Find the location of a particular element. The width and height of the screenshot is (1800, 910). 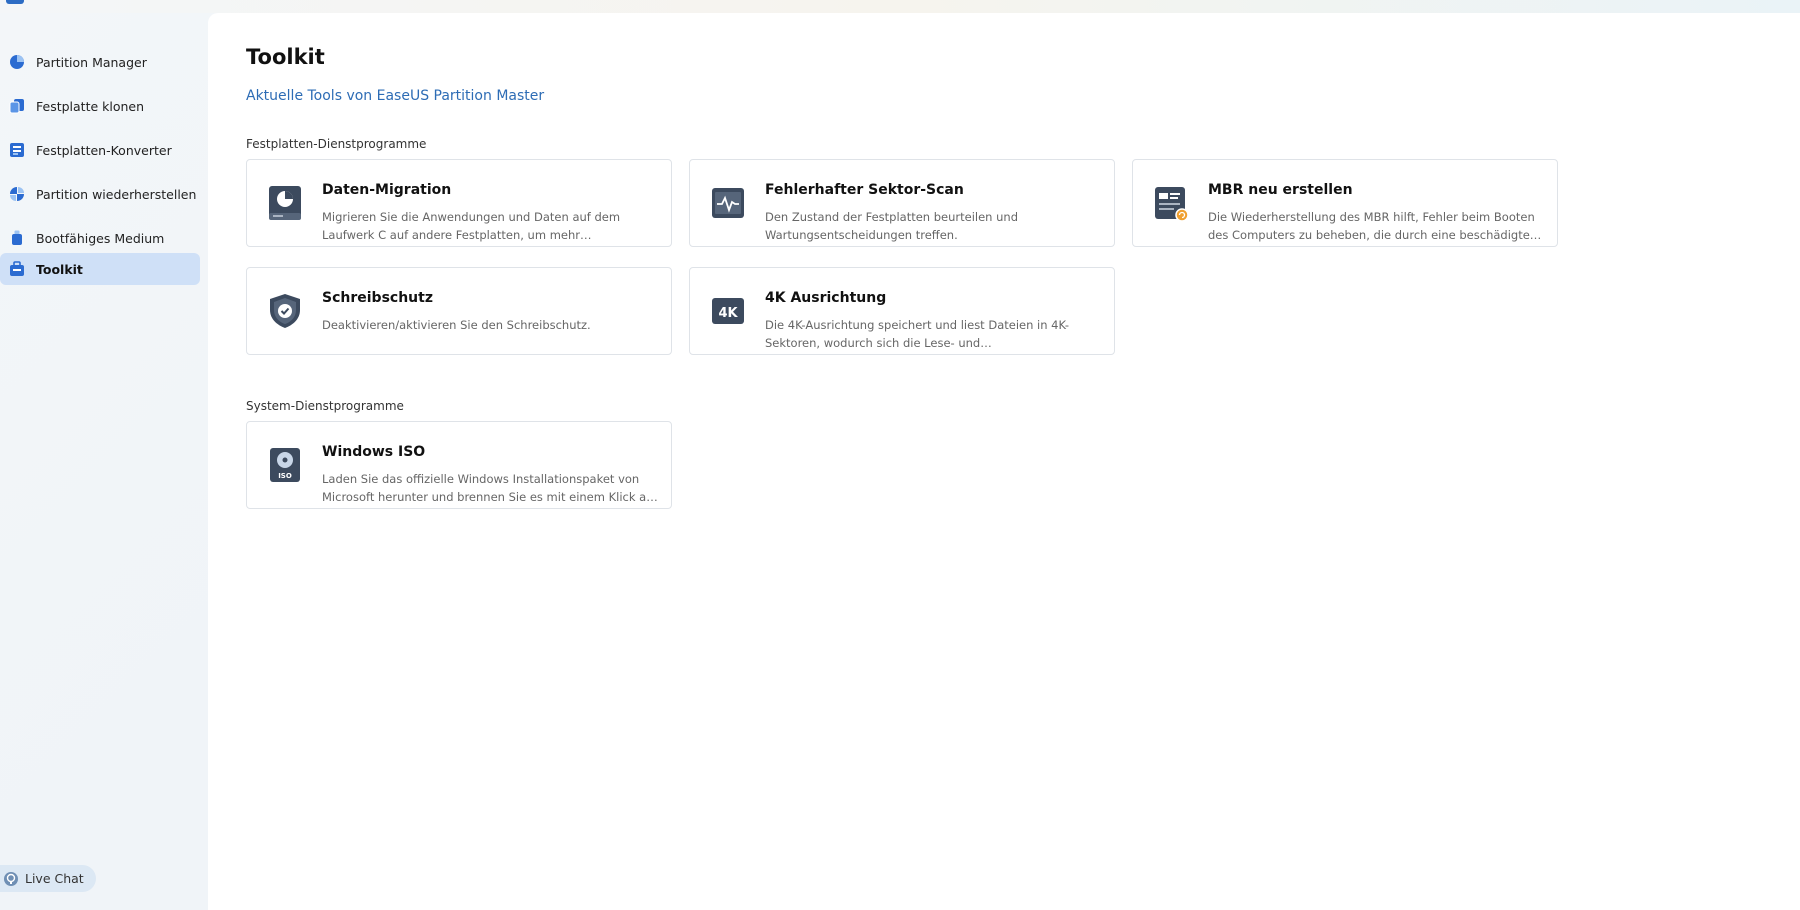

sidebar-item-disk-converter: Festplatten-Konverter is located at coordinates (100, 150).